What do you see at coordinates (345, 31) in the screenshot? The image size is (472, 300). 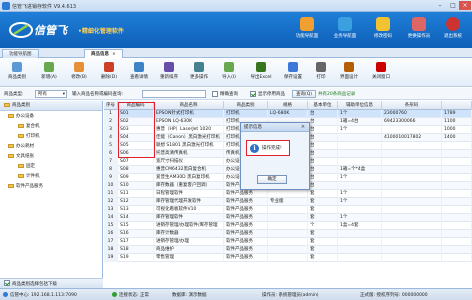 I see `business-nav-button: 业务导航面` at bounding box center [345, 31].